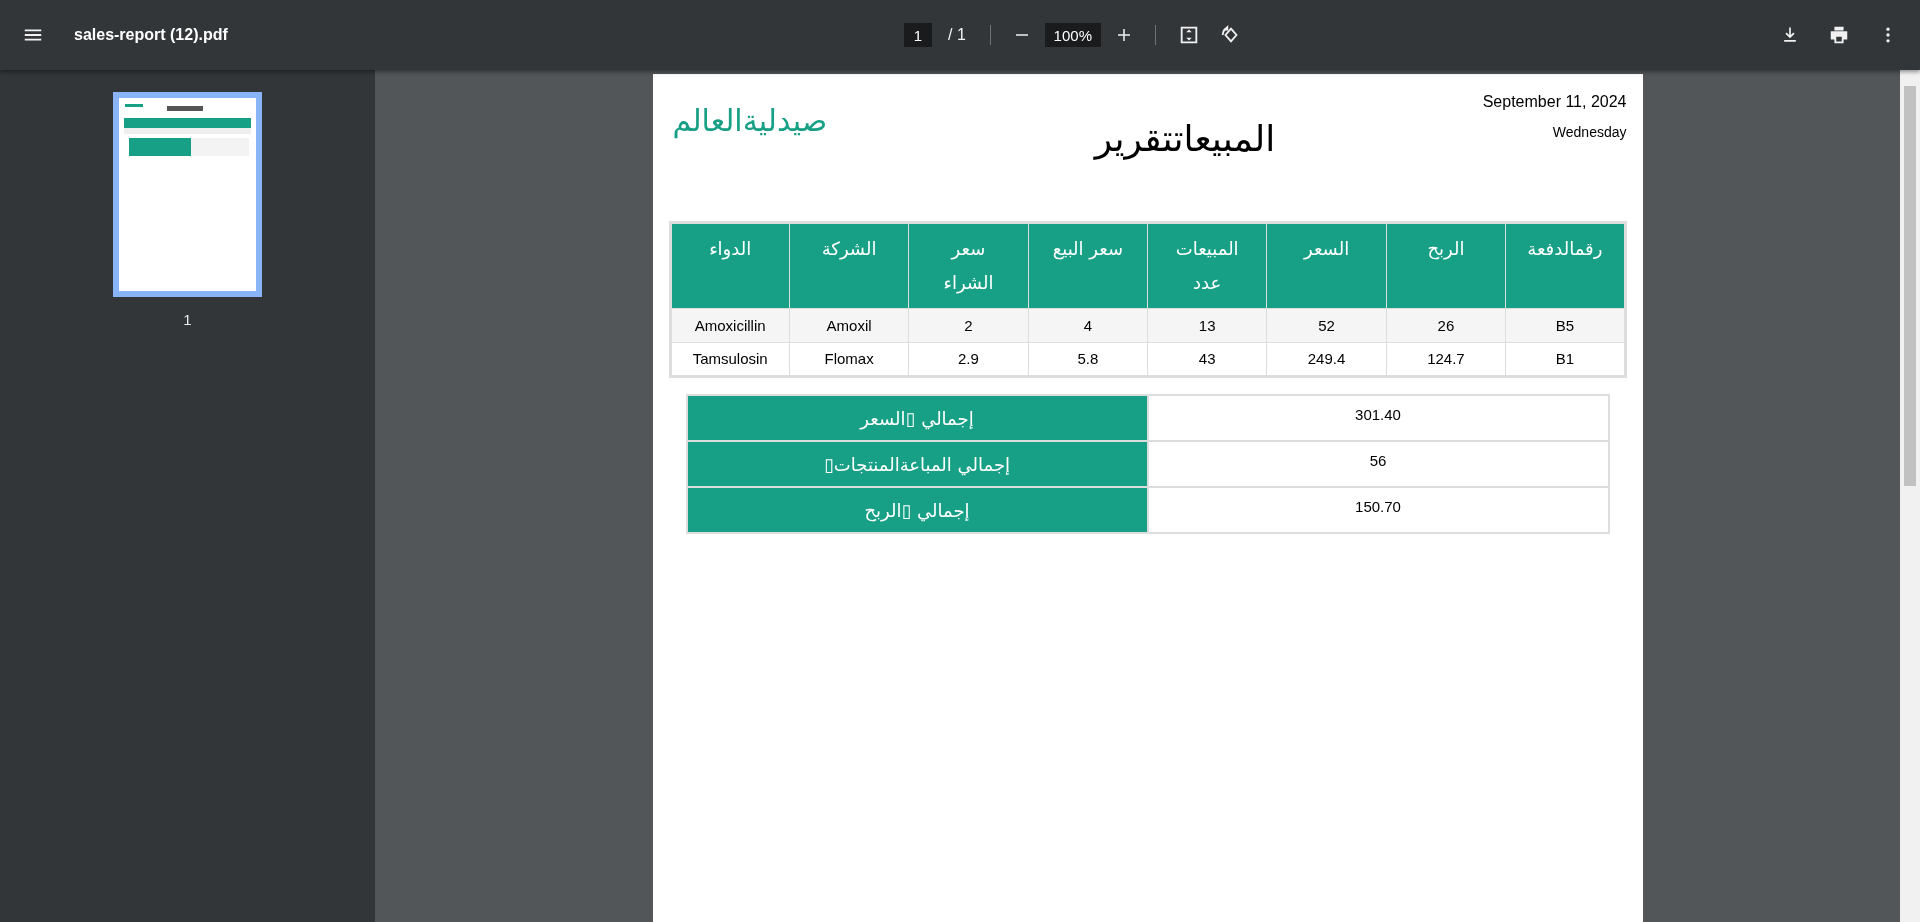 The image size is (1920, 922). What do you see at coordinates (917, 510) in the screenshot?
I see `total-label: إجمالي ▯الربح` at bounding box center [917, 510].